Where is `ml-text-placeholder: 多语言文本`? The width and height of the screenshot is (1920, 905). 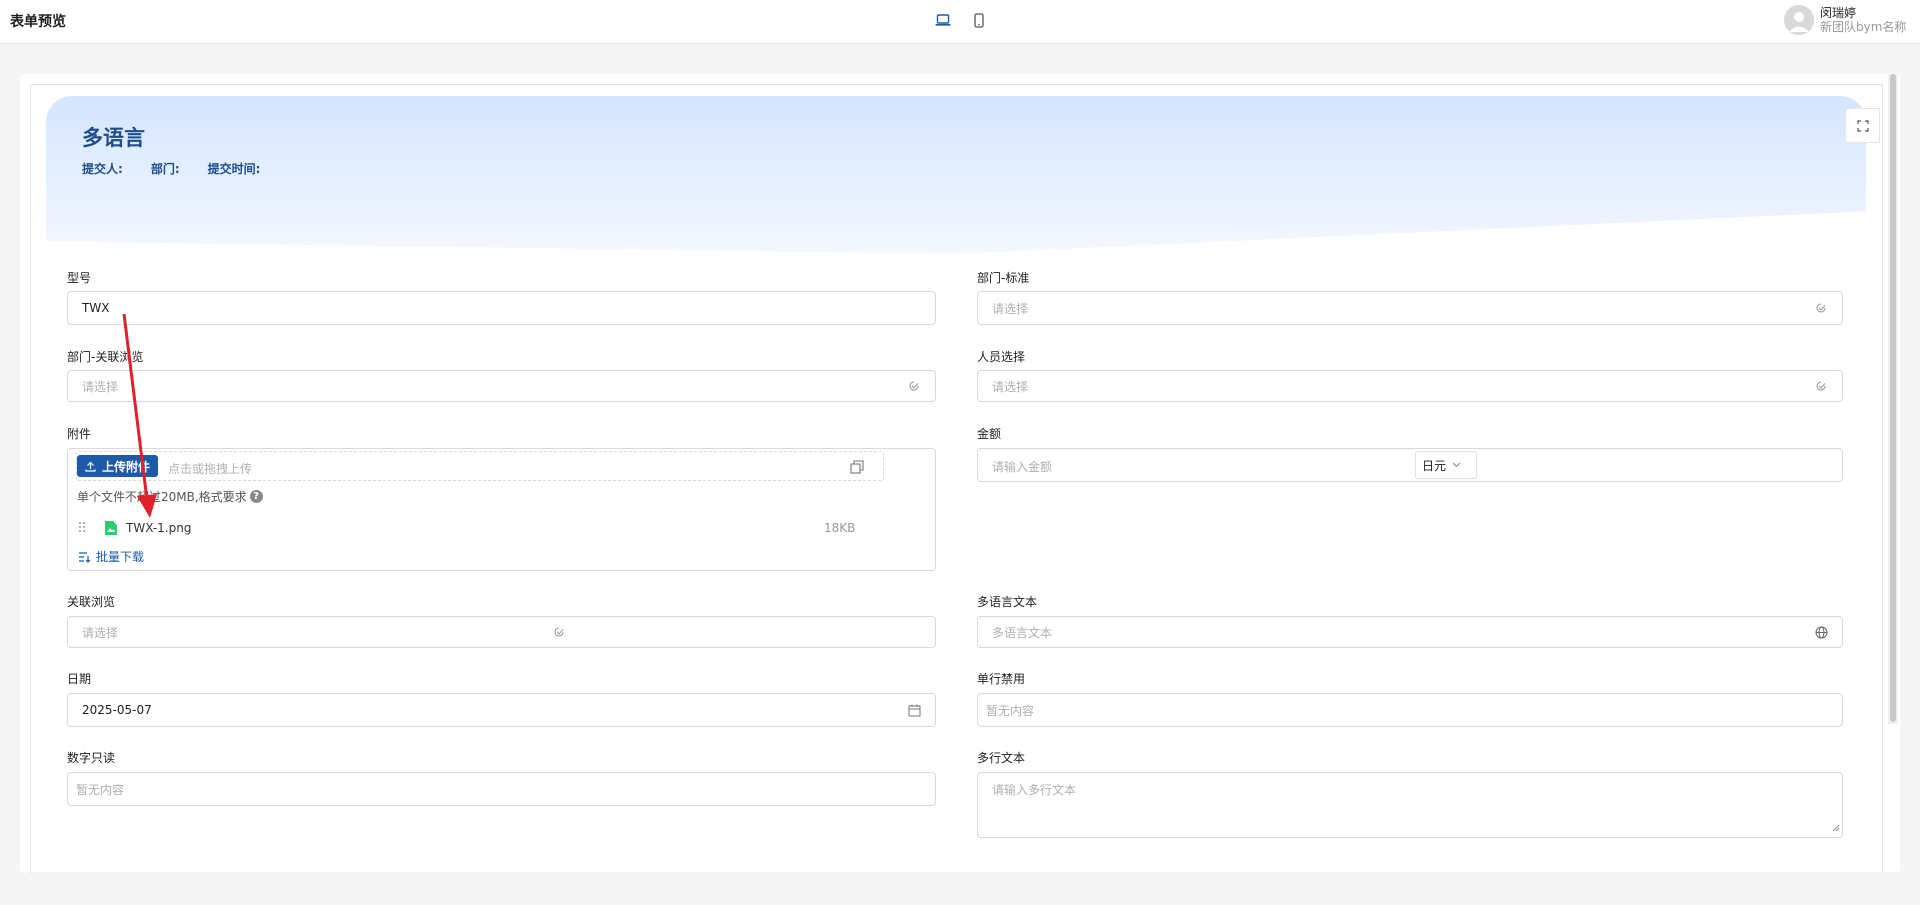
ml-text-placeholder: 多语言文本 is located at coordinates (1022, 632).